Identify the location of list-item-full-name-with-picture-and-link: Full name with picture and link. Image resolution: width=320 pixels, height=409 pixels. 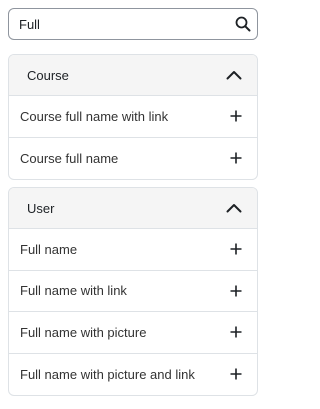
(133, 375).